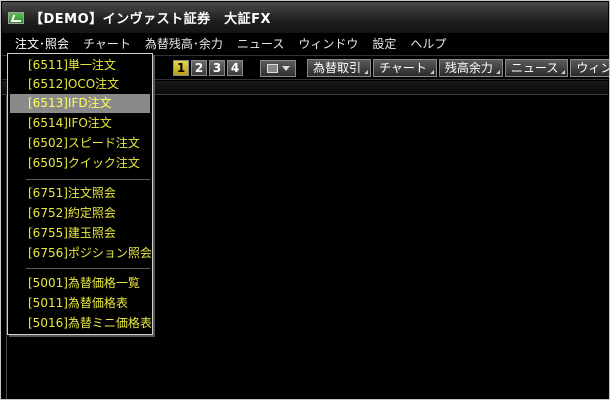 Image resolution: width=610 pixels, height=400 pixels. What do you see at coordinates (80, 303) in the screenshot?
I see `menu-item-5011: [5011]為替価格表` at bounding box center [80, 303].